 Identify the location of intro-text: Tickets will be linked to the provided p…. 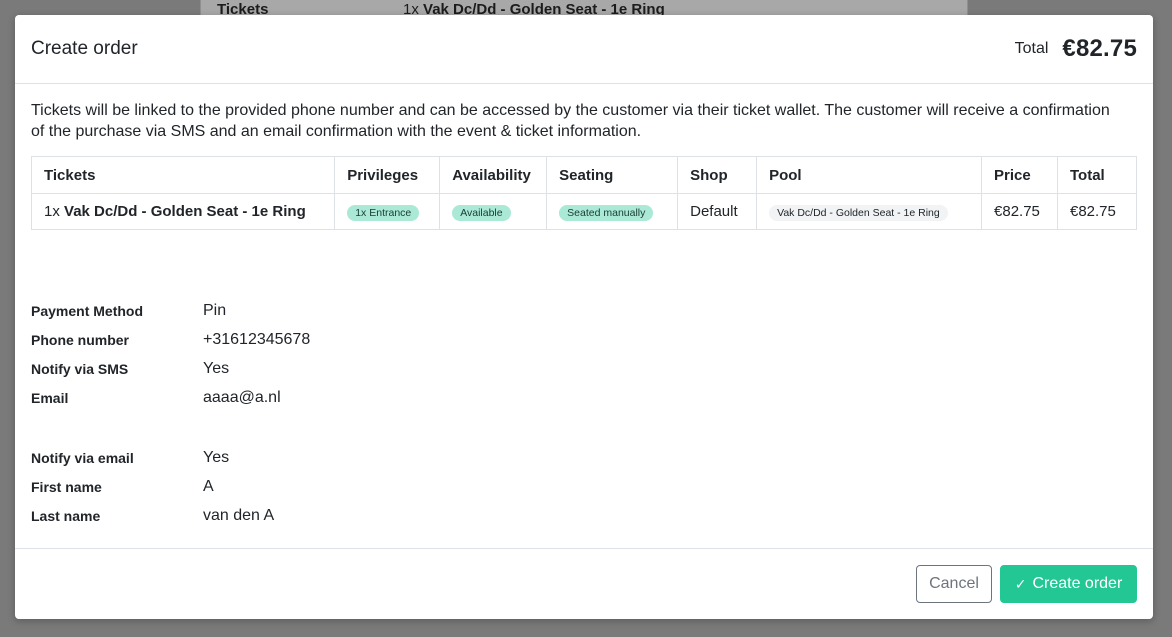
(570, 121).